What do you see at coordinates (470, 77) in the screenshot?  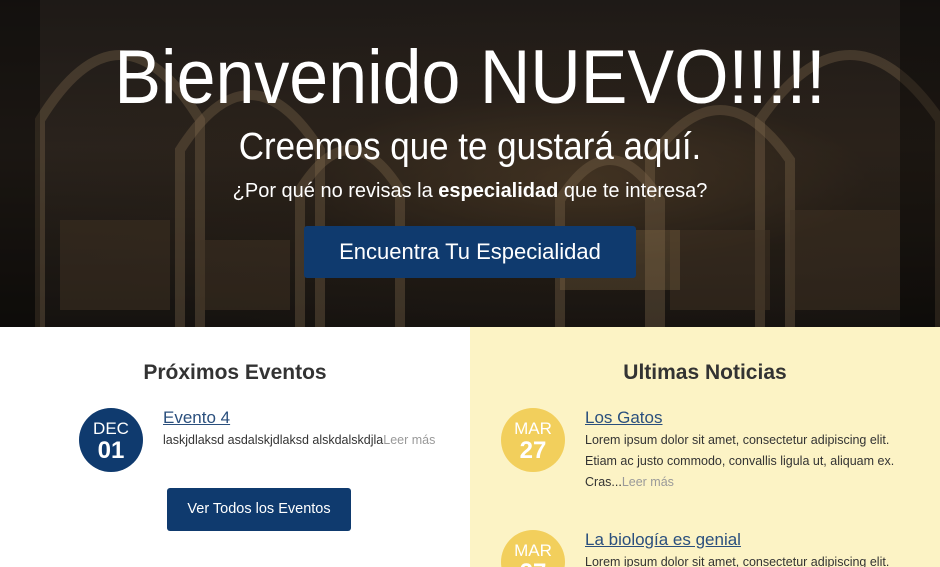 I see `hero-title: Bienvenido NUEVO!!!!!` at bounding box center [470, 77].